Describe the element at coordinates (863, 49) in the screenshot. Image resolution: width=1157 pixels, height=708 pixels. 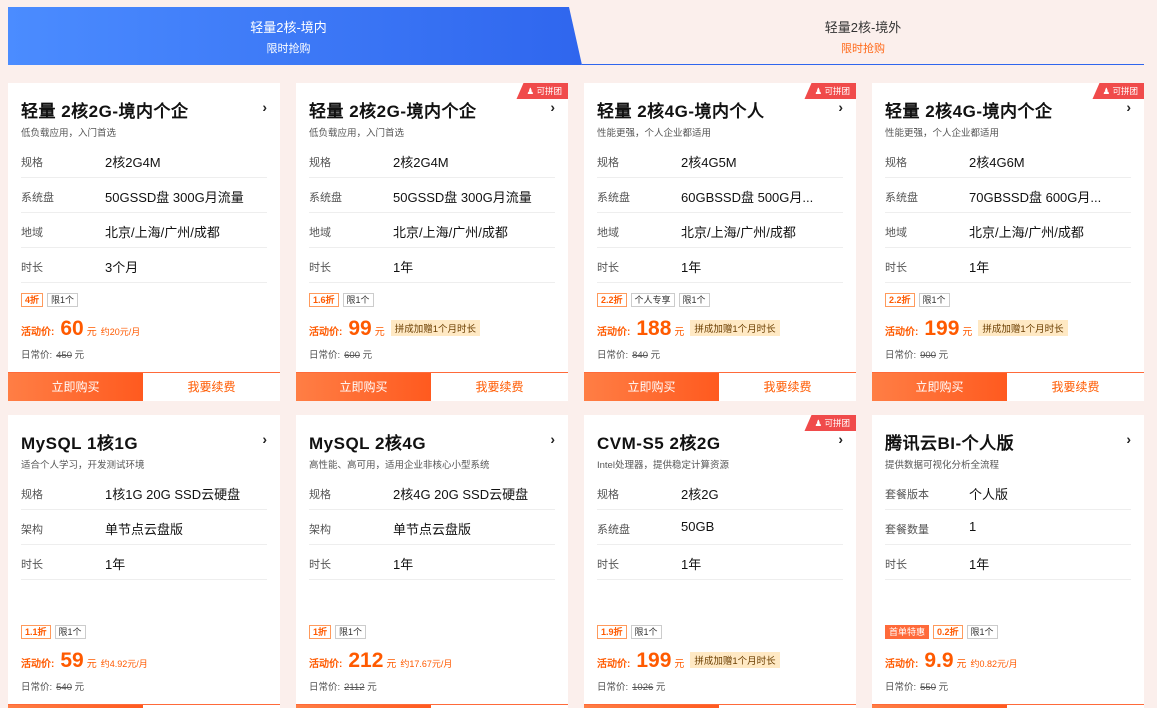
I see `tab-overseas-sub: 限时抢购` at that location.